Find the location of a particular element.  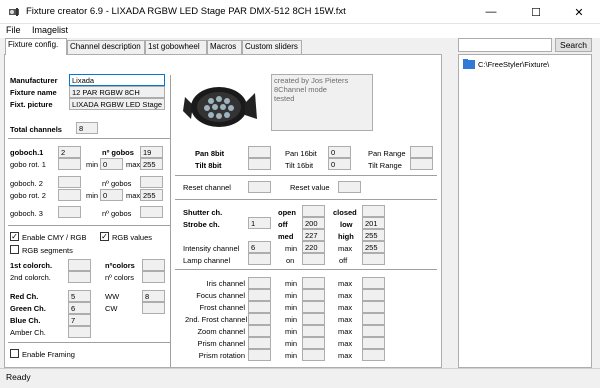

gobo1-input: 2 is located at coordinates (69, 152).